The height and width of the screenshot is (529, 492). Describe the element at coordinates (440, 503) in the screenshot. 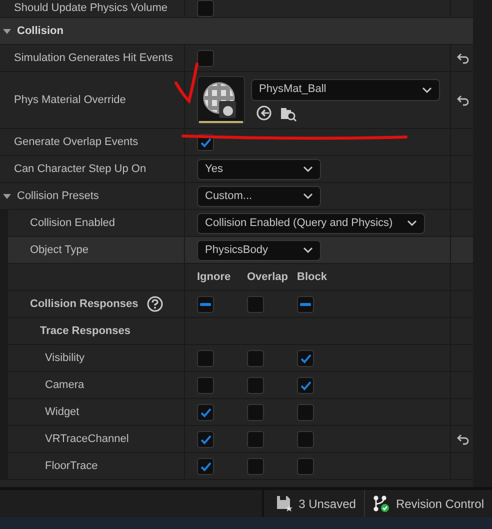

I see `revision-control-button: Revision Control` at that location.